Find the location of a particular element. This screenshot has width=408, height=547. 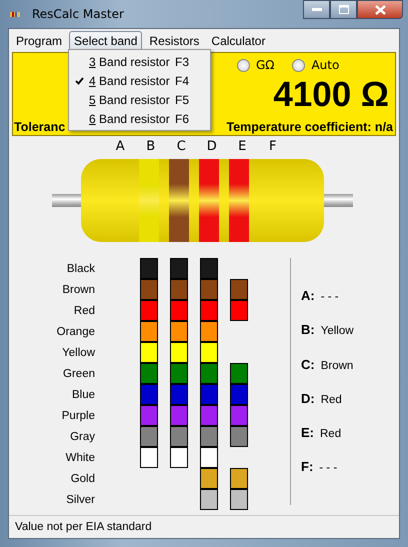

radio-label: GΩ is located at coordinates (265, 65).